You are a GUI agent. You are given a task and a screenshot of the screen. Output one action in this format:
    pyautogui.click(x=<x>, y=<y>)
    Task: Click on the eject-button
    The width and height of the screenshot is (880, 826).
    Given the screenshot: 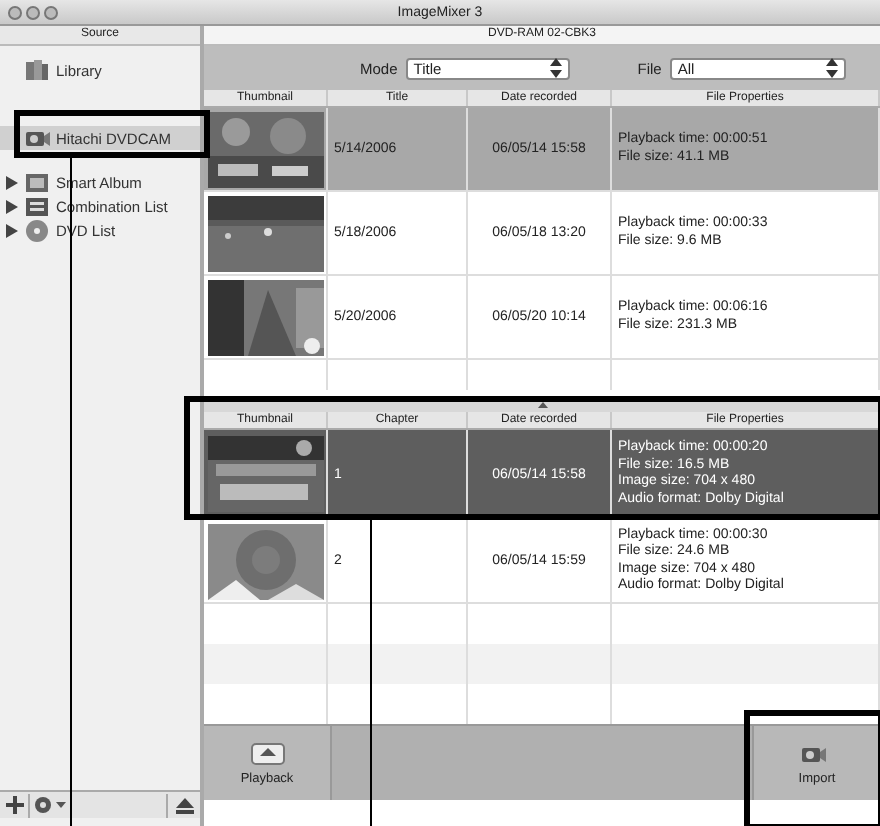 What is the action you would take?
    pyautogui.click(x=183, y=805)
    